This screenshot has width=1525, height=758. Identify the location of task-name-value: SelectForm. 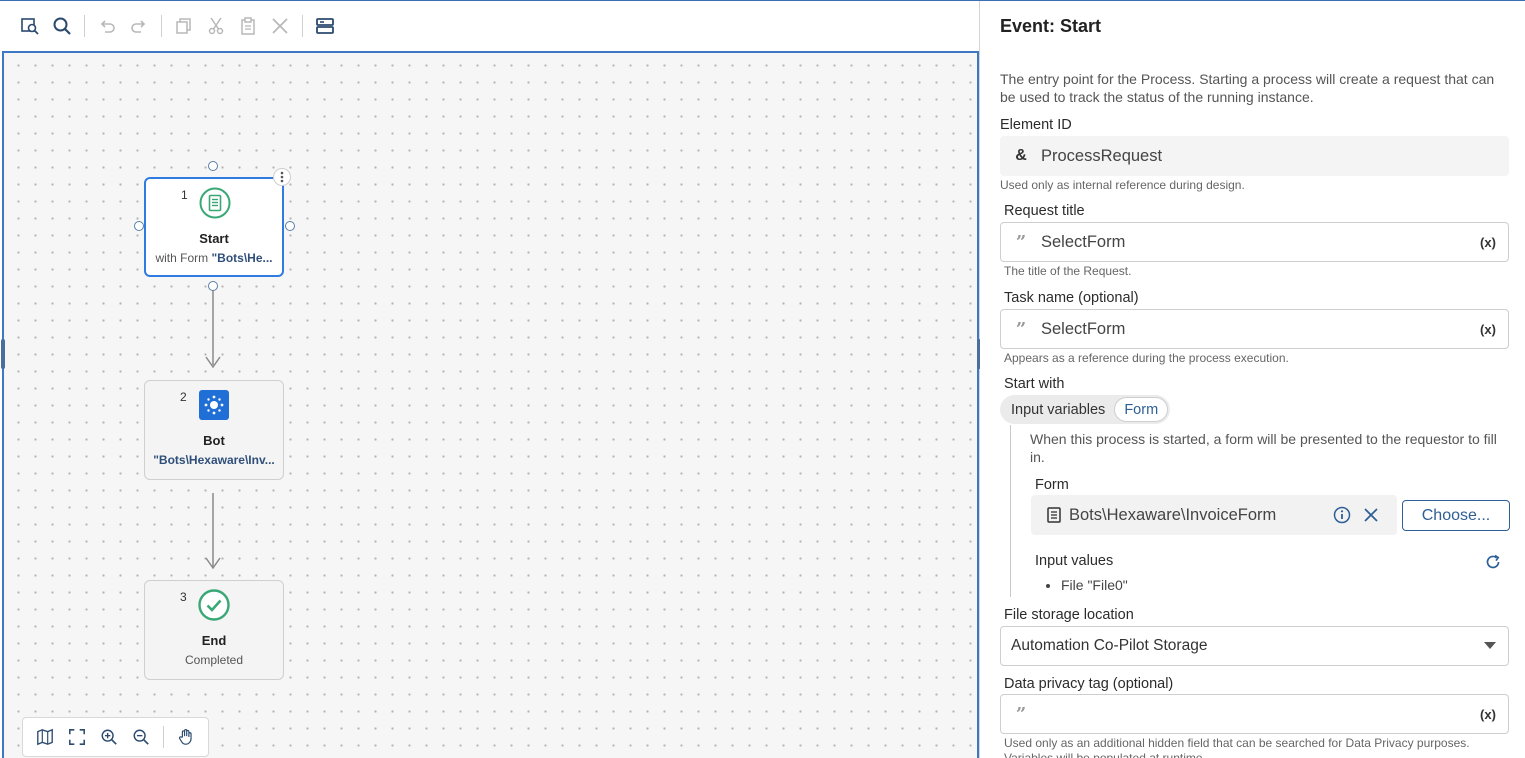
(1083, 328).